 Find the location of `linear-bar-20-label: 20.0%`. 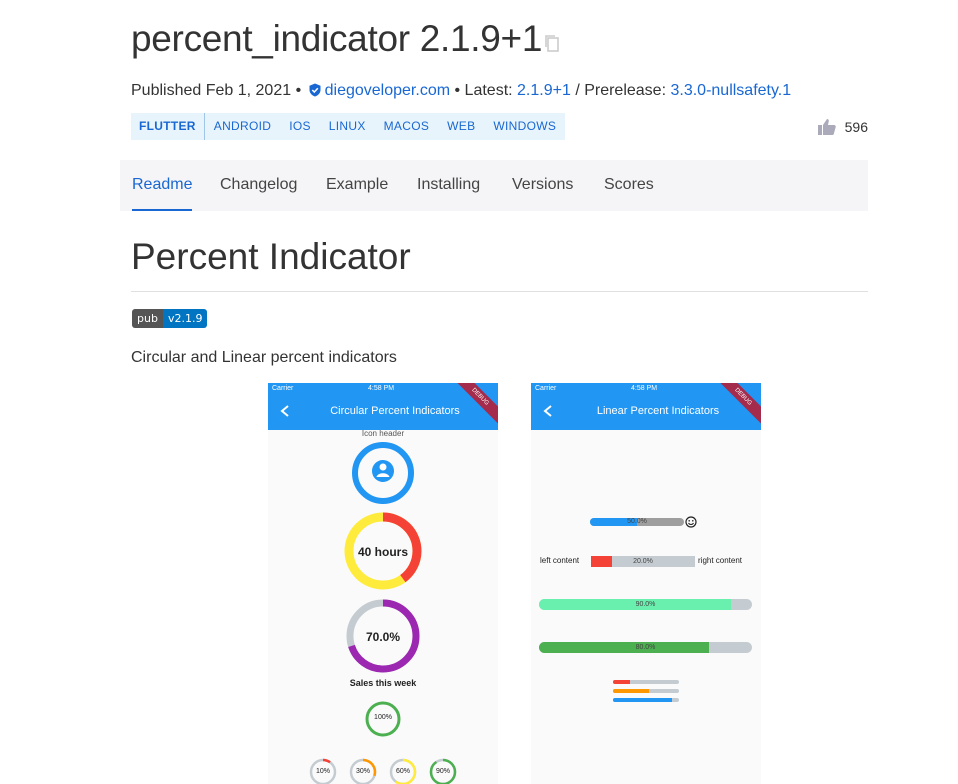

linear-bar-20-label: 20.0% is located at coordinates (643, 561).